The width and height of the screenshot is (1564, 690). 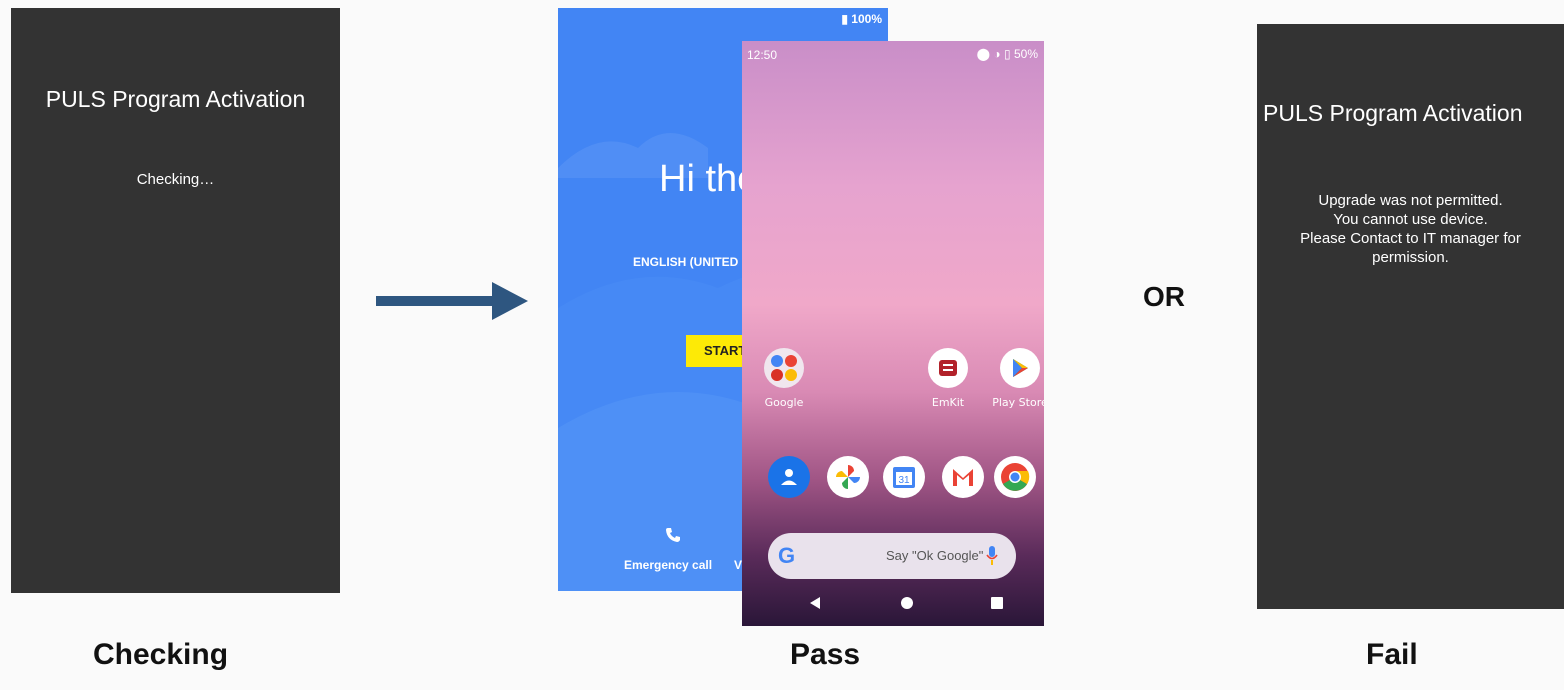 I want to click on app-label: Google, so click(x=784, y=402).